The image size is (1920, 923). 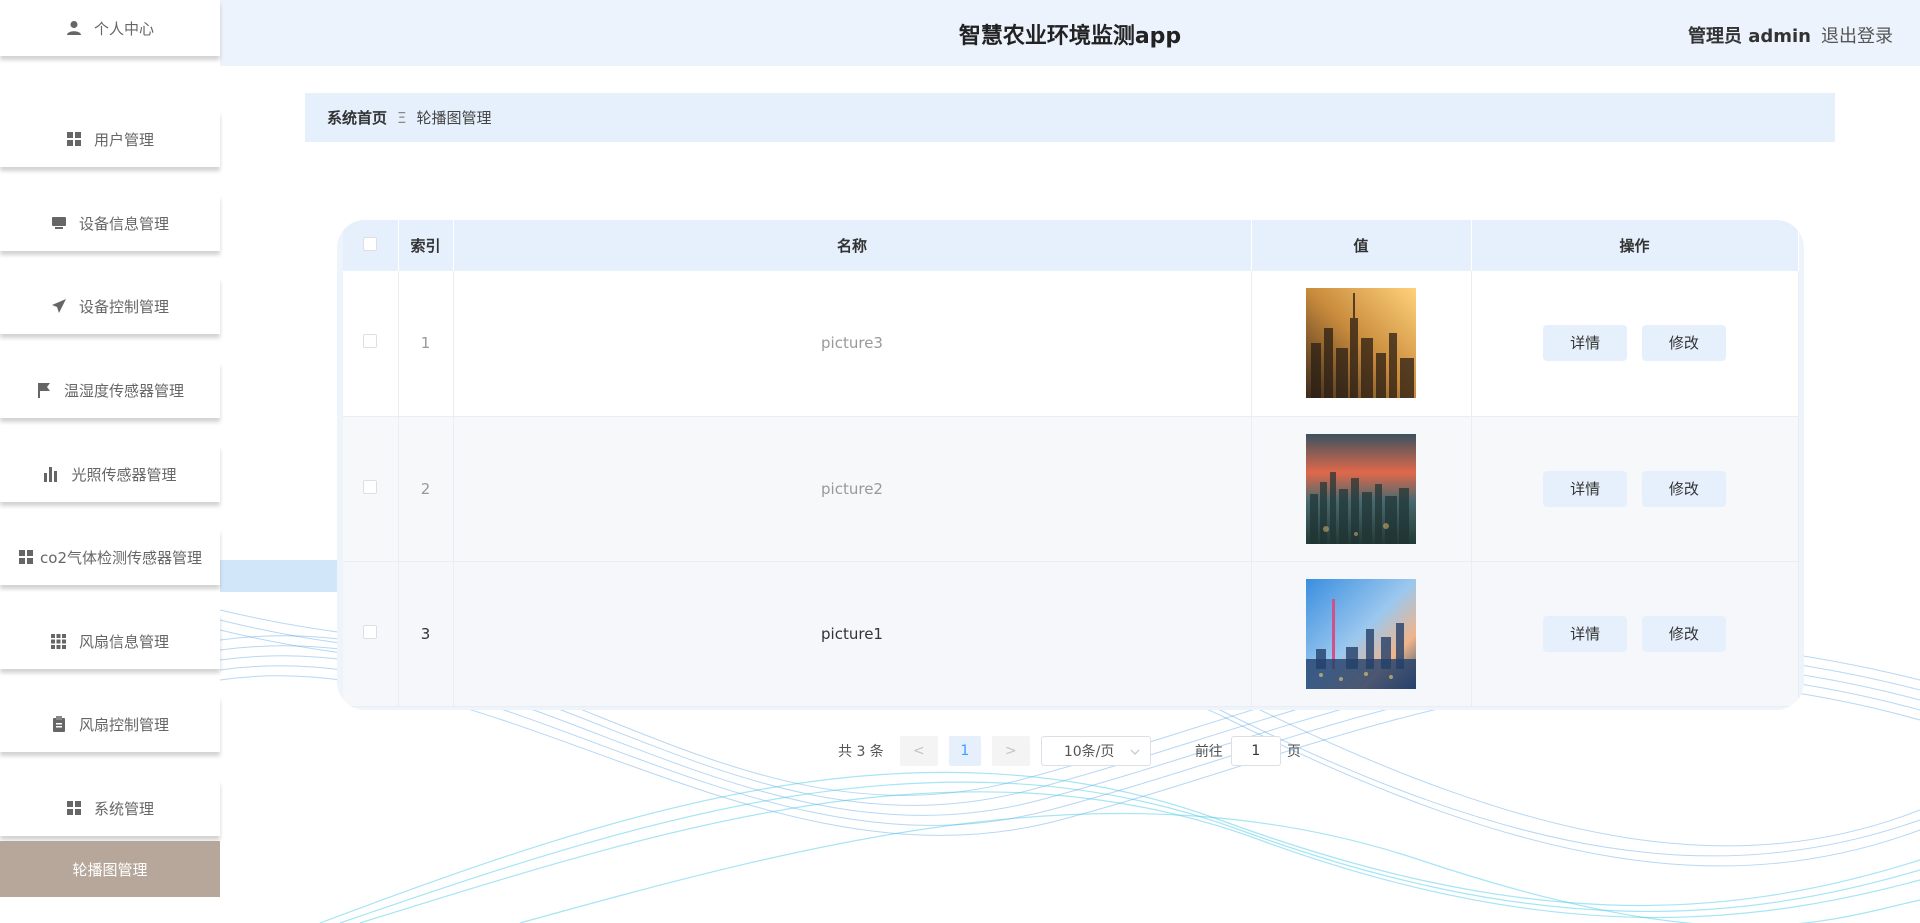 I want to click on sidebar-item-label: 光照传感器管理, so click(x=124, y=474).